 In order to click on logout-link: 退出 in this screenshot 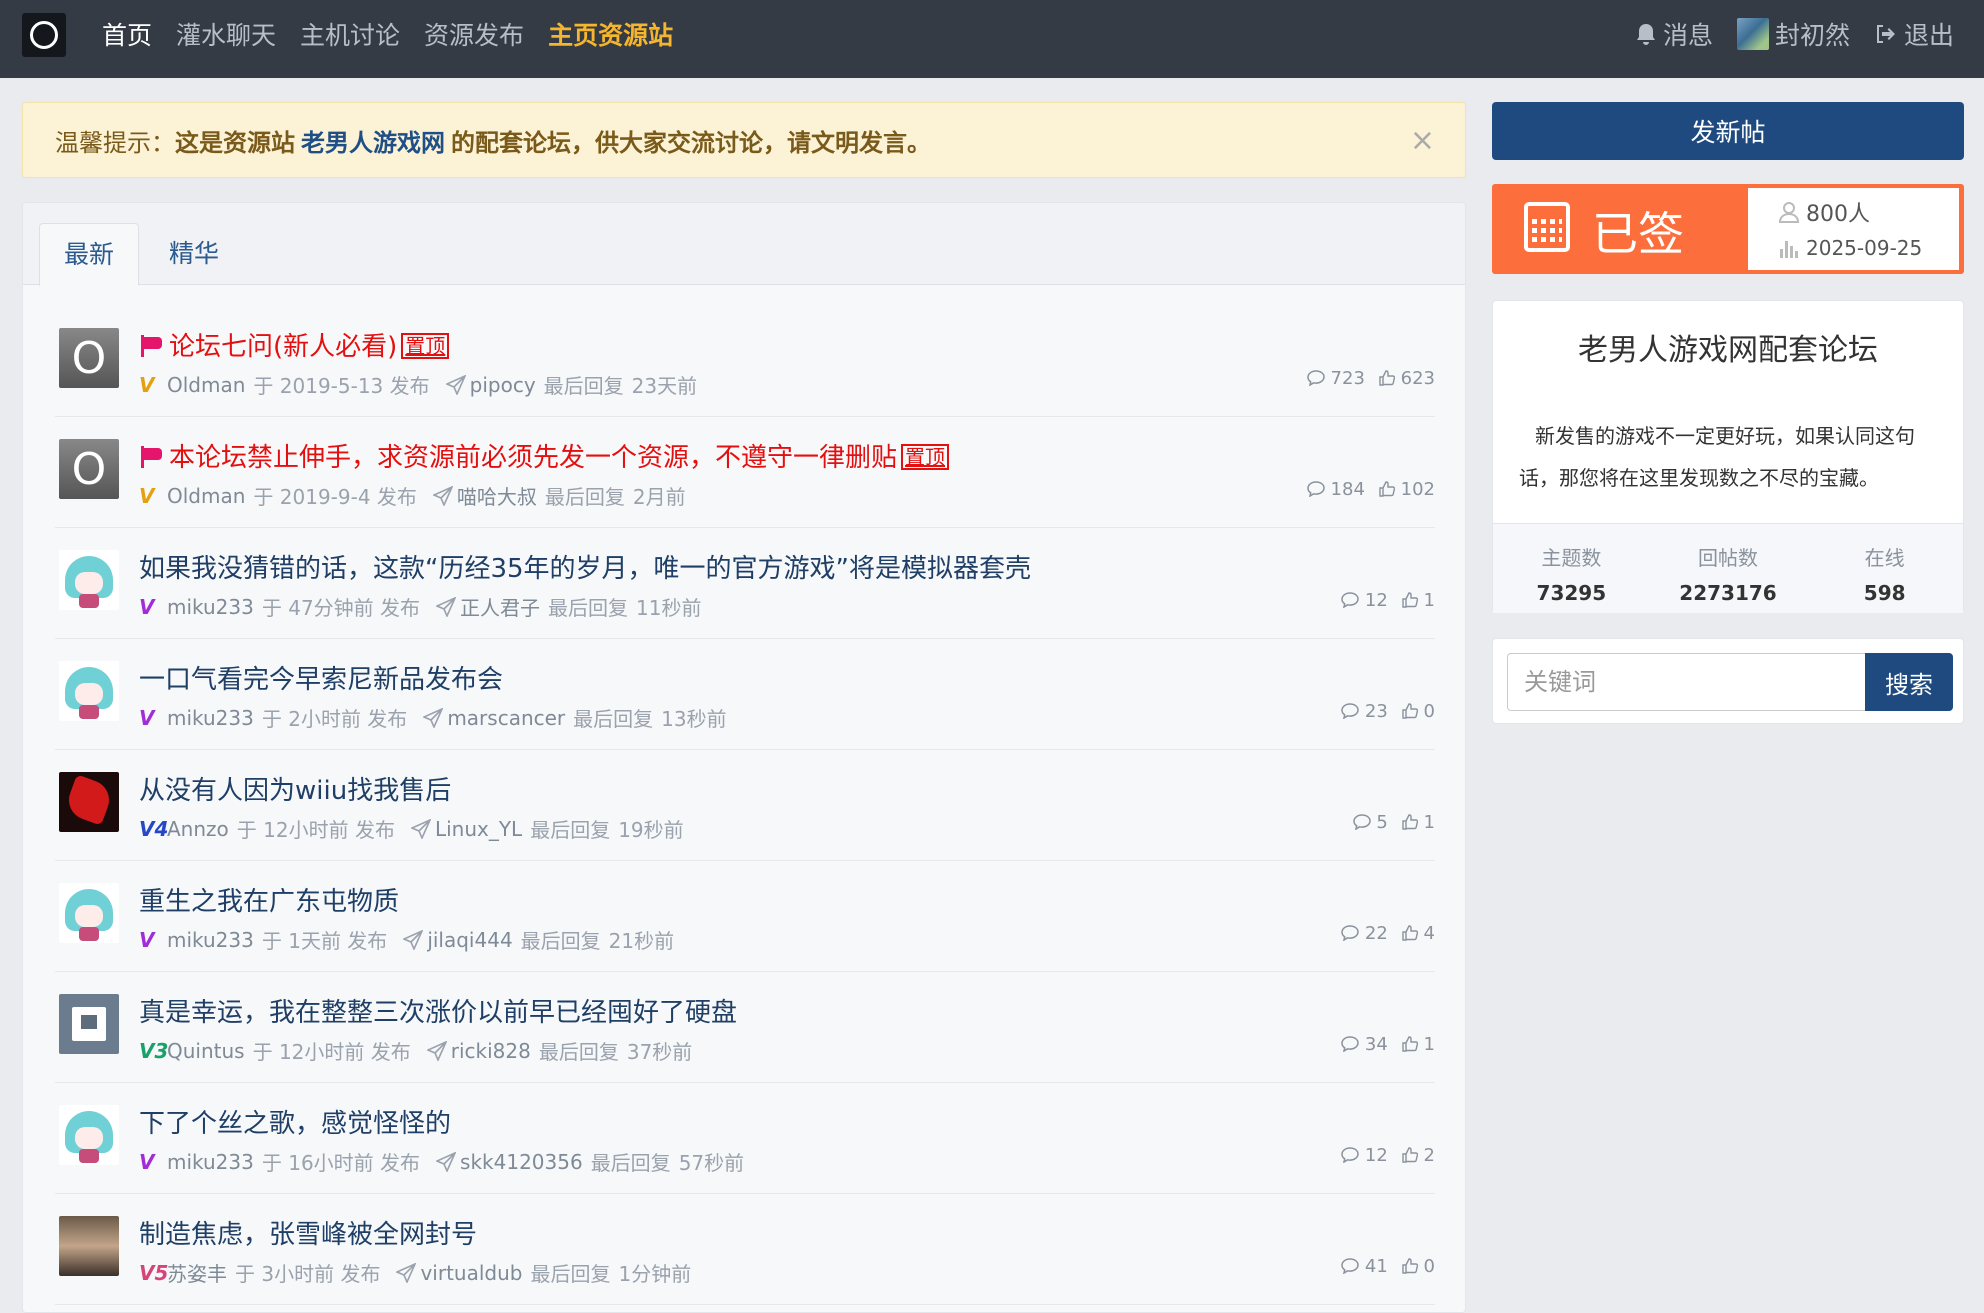, I will do `click(1914, 34)`.